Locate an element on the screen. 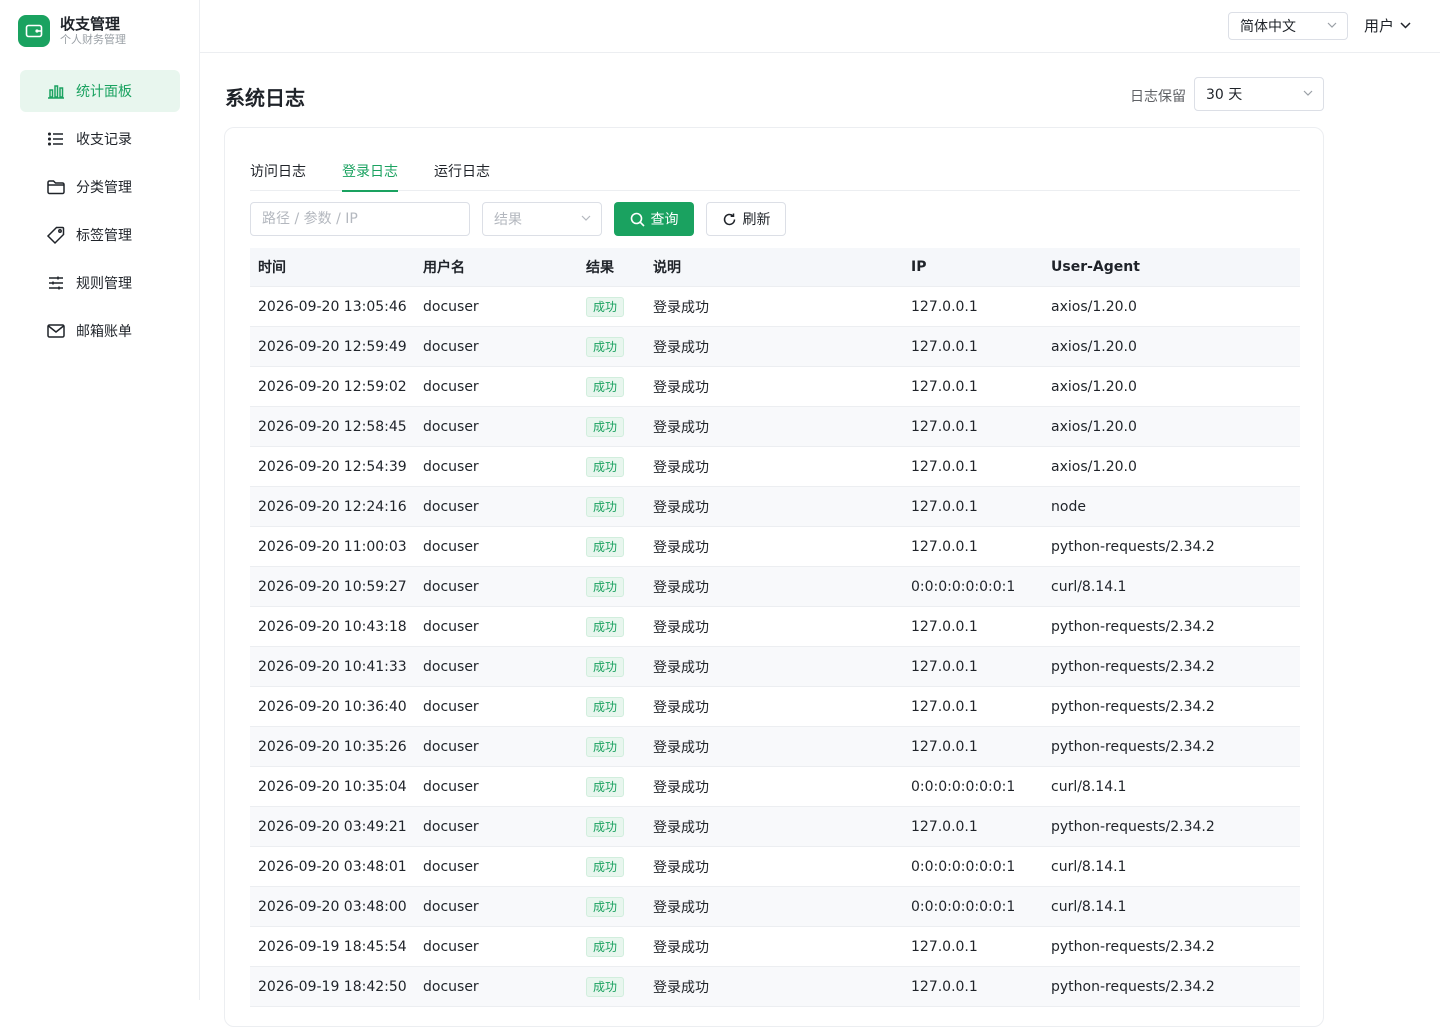 Image resolution: width=1440 pixels, height=1027 pixels. column-header-description: 说明 is located at coordinates (774, 267).